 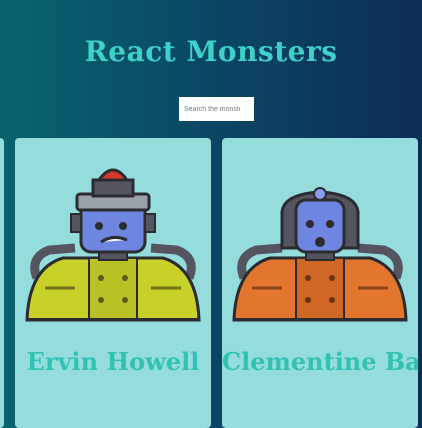 What do you see at coordinates (2, 283) in the screenshot?
I see `monster-card-partial` at bounding box center [2, 283].